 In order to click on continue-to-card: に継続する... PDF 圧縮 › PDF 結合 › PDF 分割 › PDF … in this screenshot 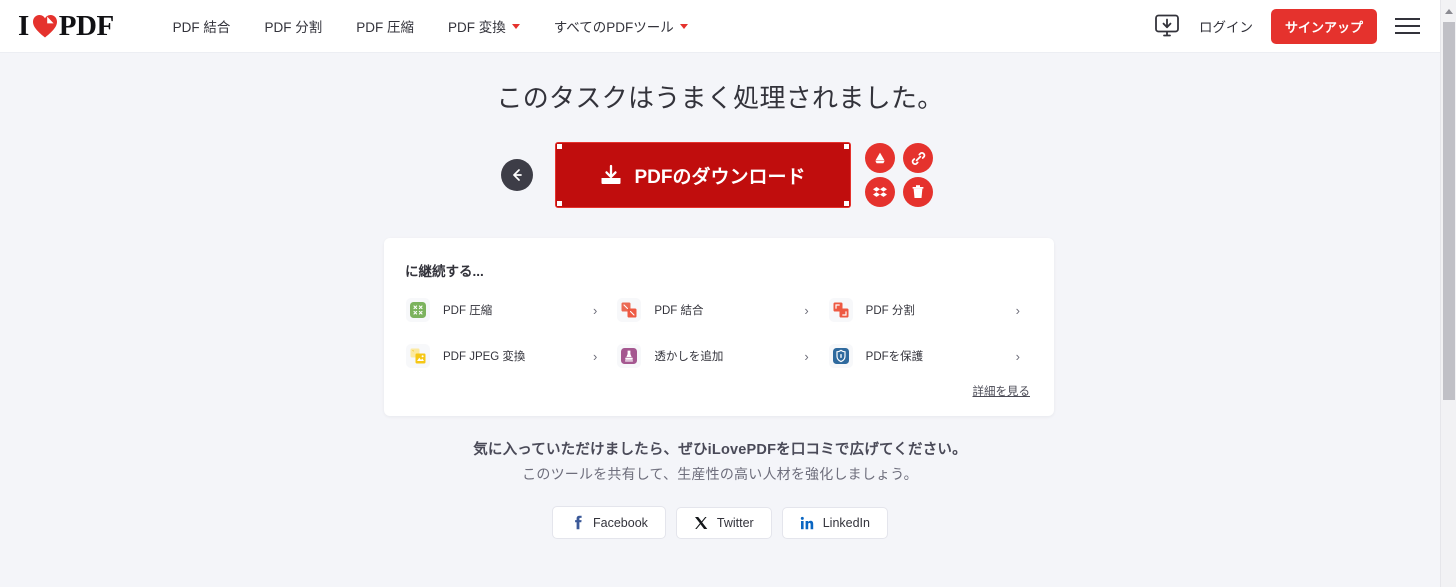, I will do `click(719, 327)`.